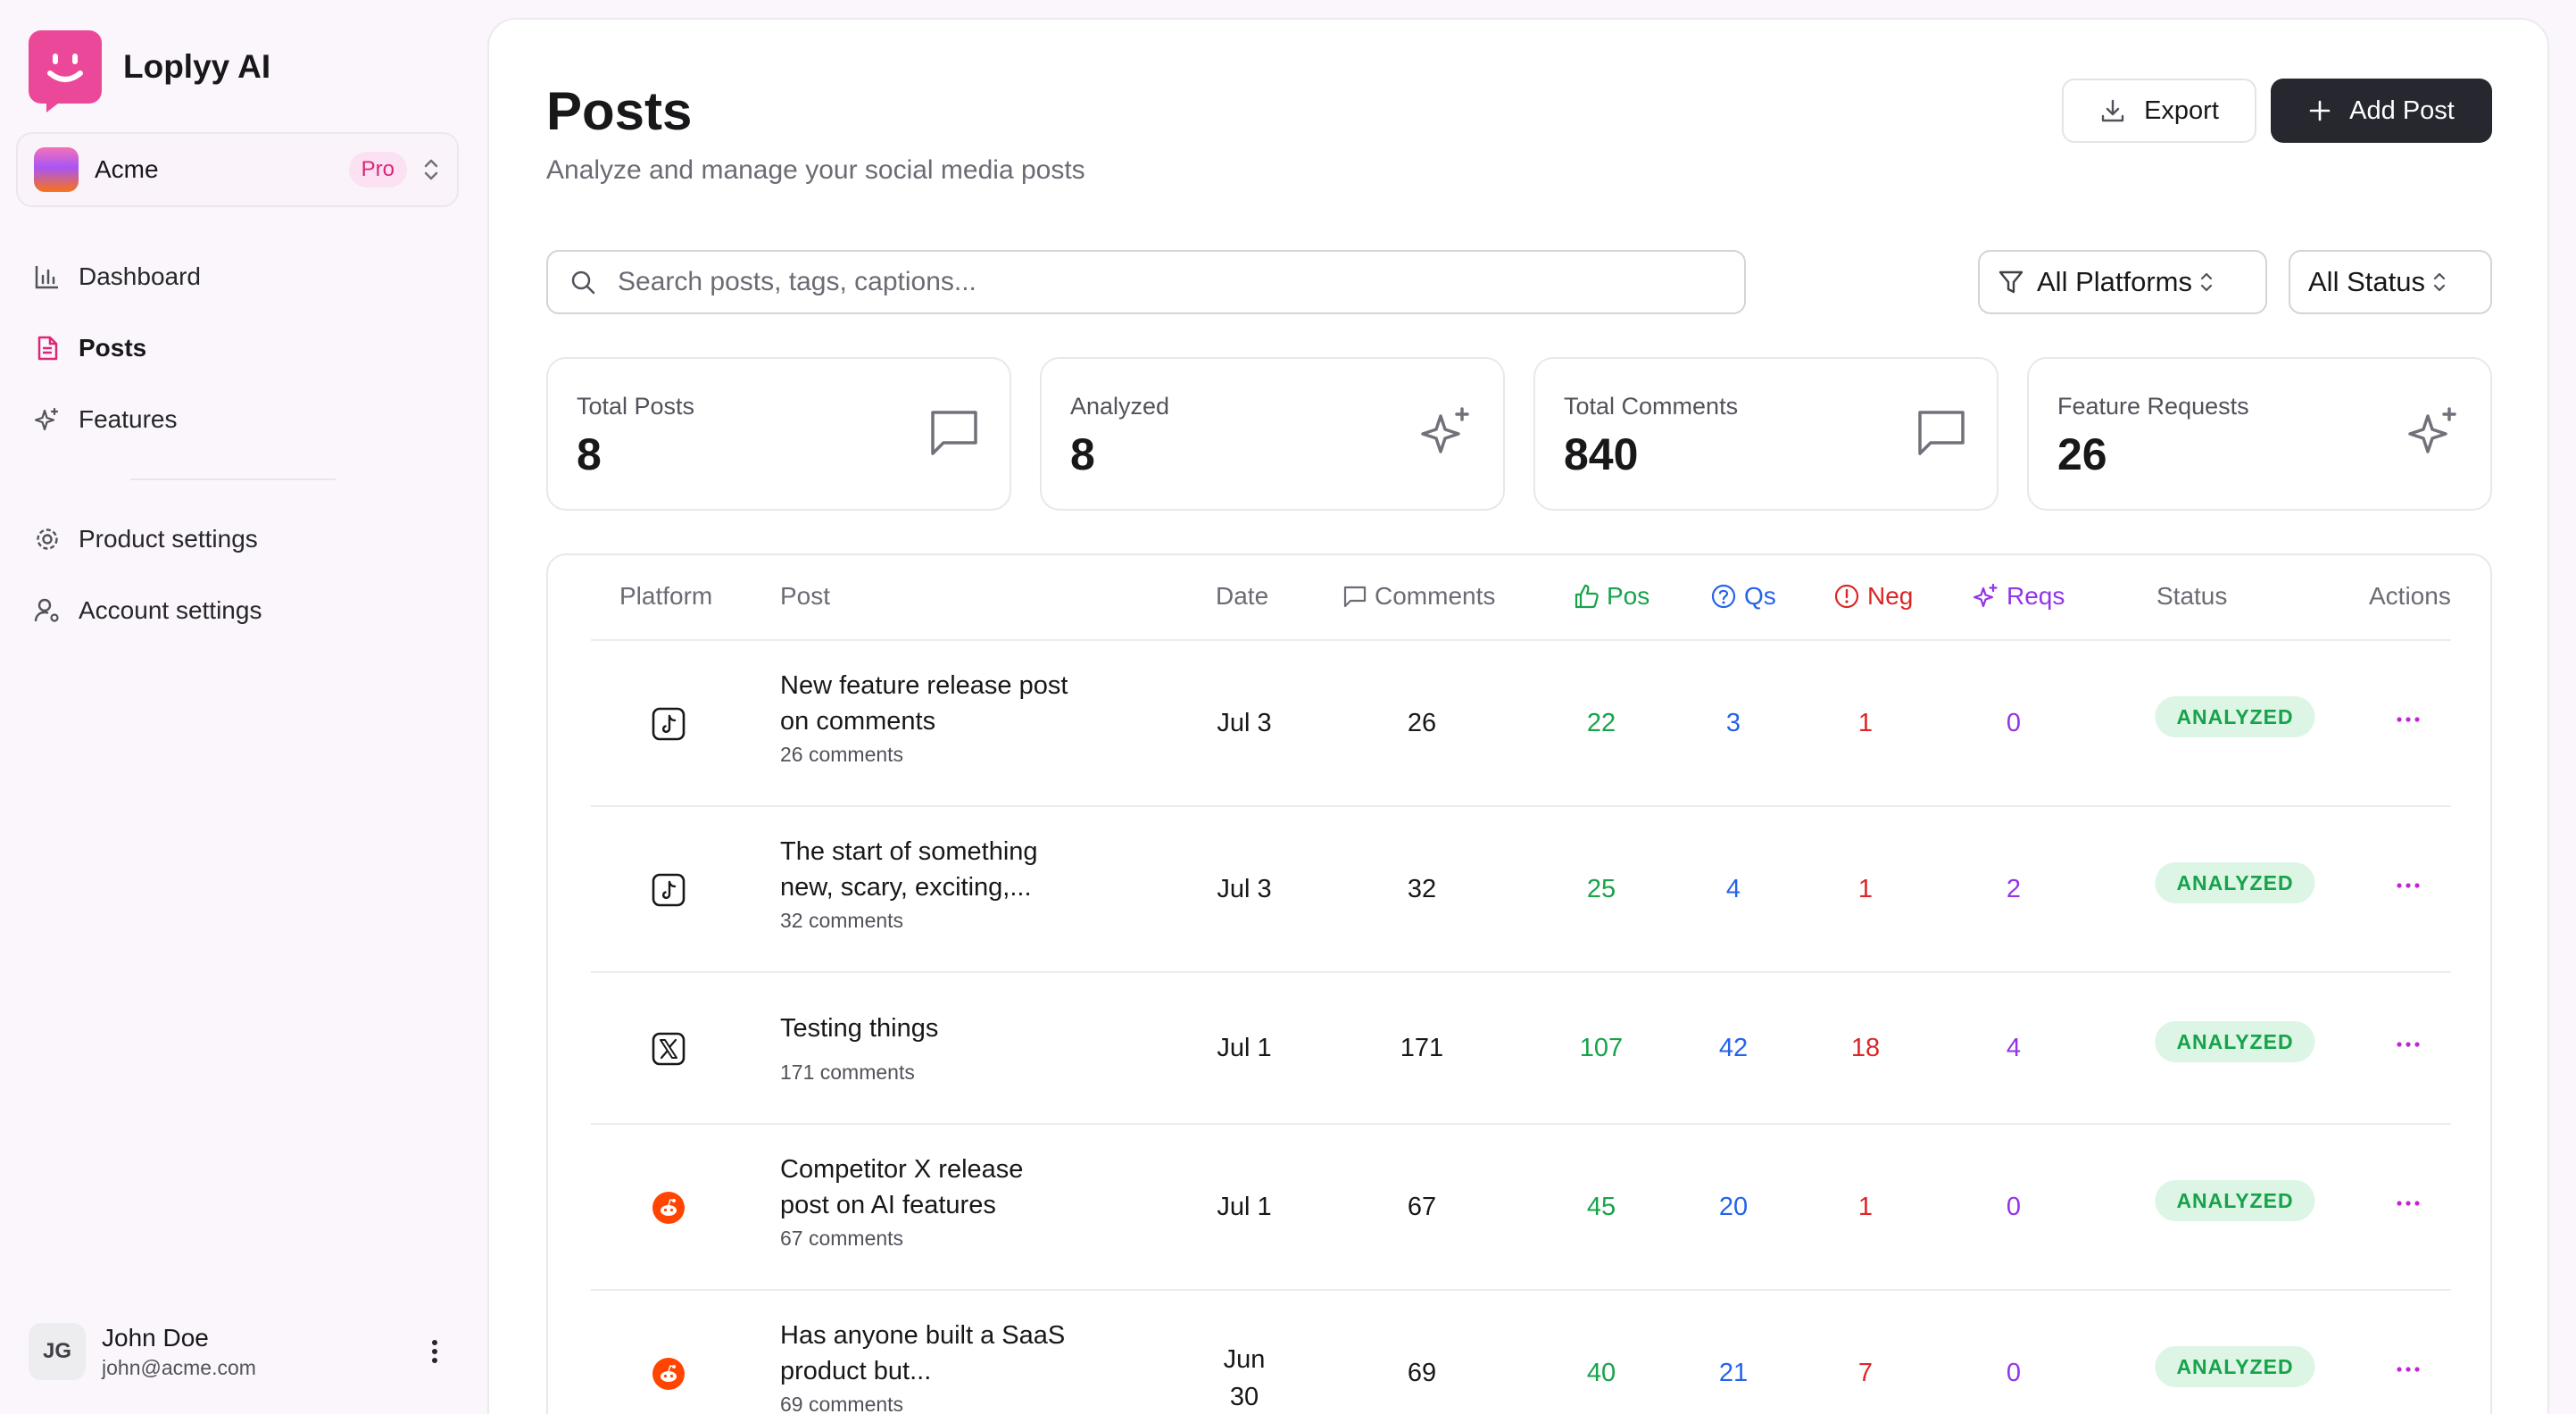  What do you see at coordinates (1422, 1373) in the screenshot?
I see `comments-count: 69` at bounding box center [1422, 1373].